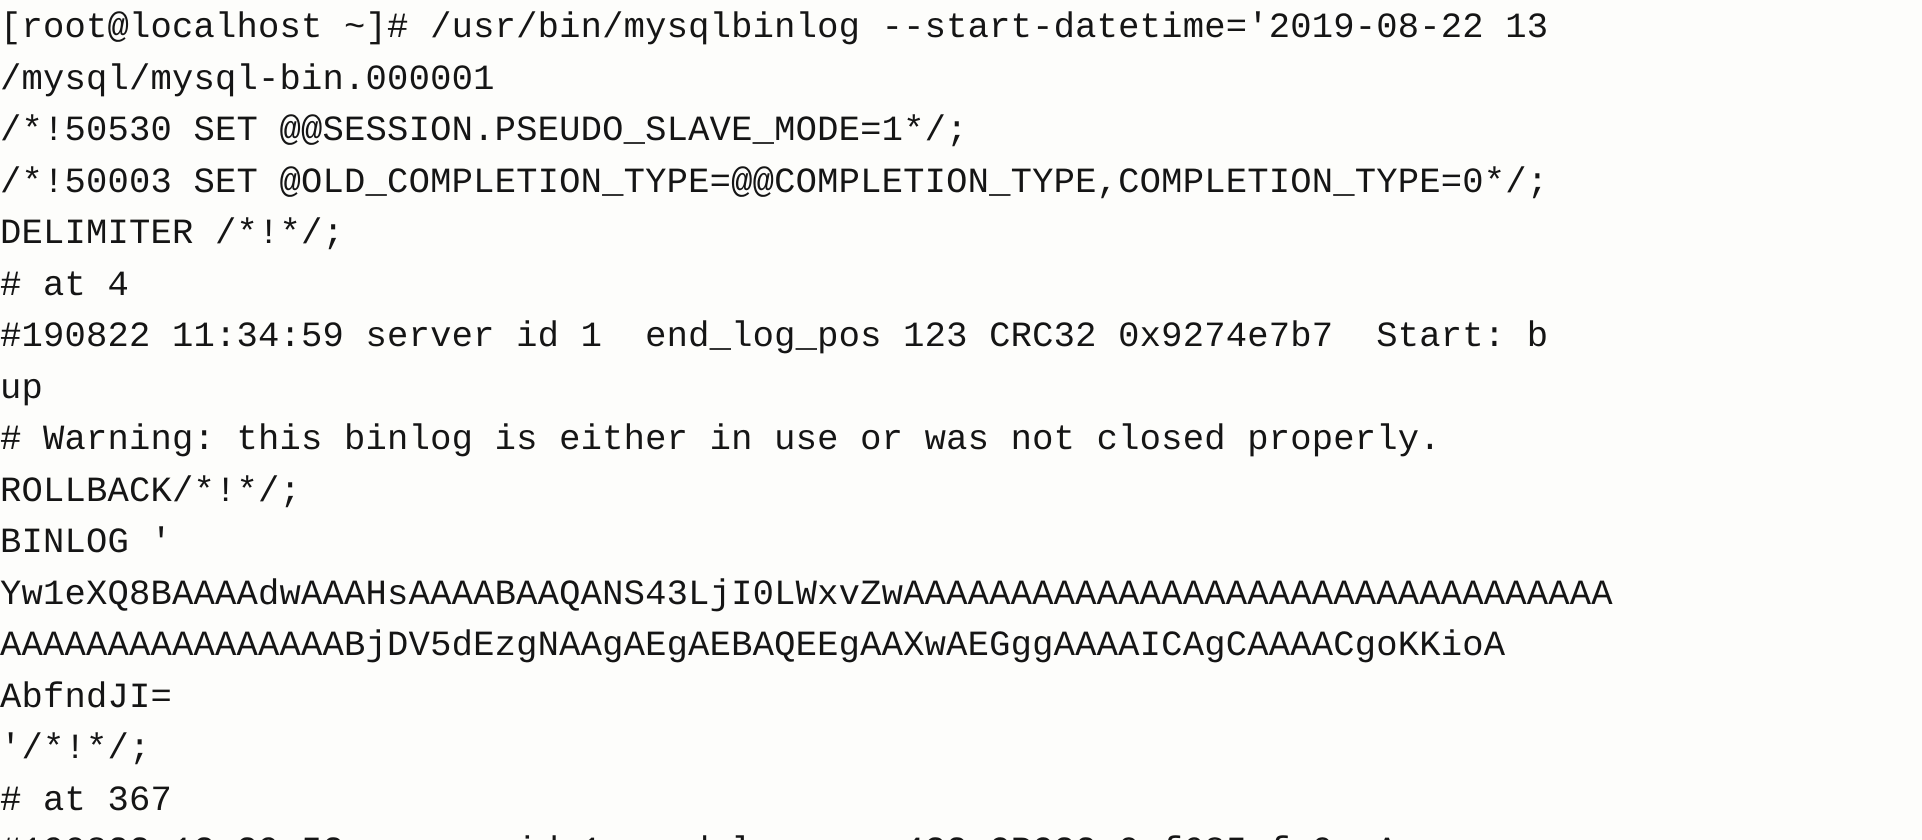 The image size is (1922, 840). Describe the element at coordinates (22, 388) in the screenshot. I see `terminal-line: up` at that location.